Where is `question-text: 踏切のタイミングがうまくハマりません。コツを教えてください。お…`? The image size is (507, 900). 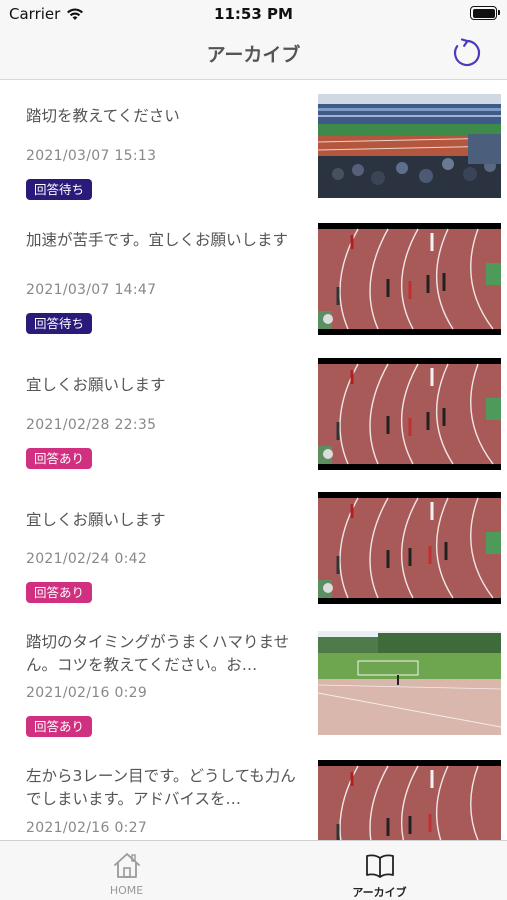 question-text: 踏切のタイミングがうまくハマりません。コツを教えてください。お… is located at coordinates (158, 653).